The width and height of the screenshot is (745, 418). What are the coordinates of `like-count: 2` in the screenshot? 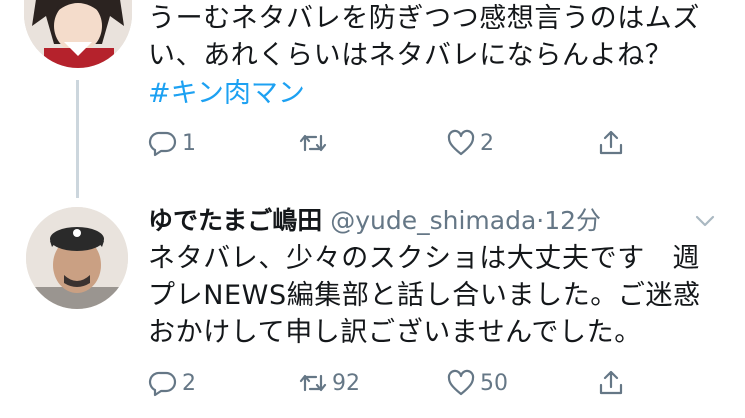 It's located at (487, 143).